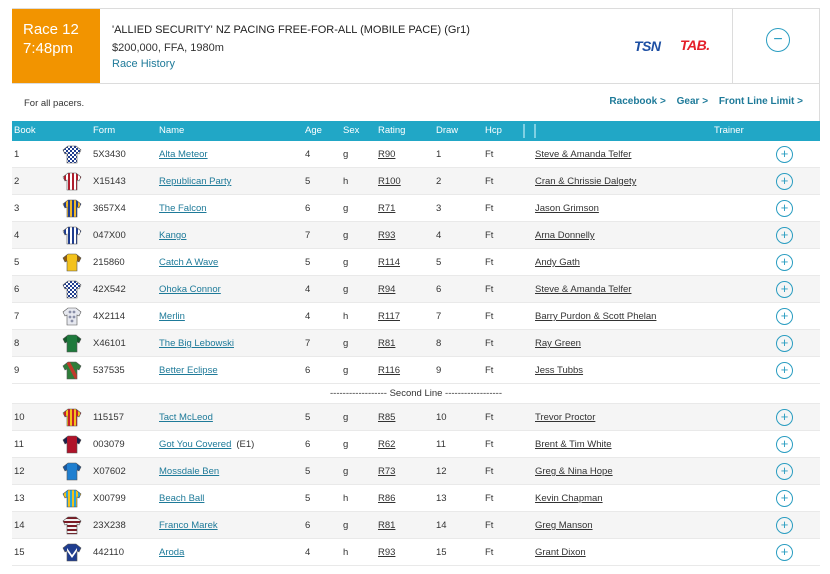 This screenshot has height=574, width=830. Describe the element at coordinates (761, 101) in the screenshot. I see `front-line-limit-link: Front Line Limit >` at that location.